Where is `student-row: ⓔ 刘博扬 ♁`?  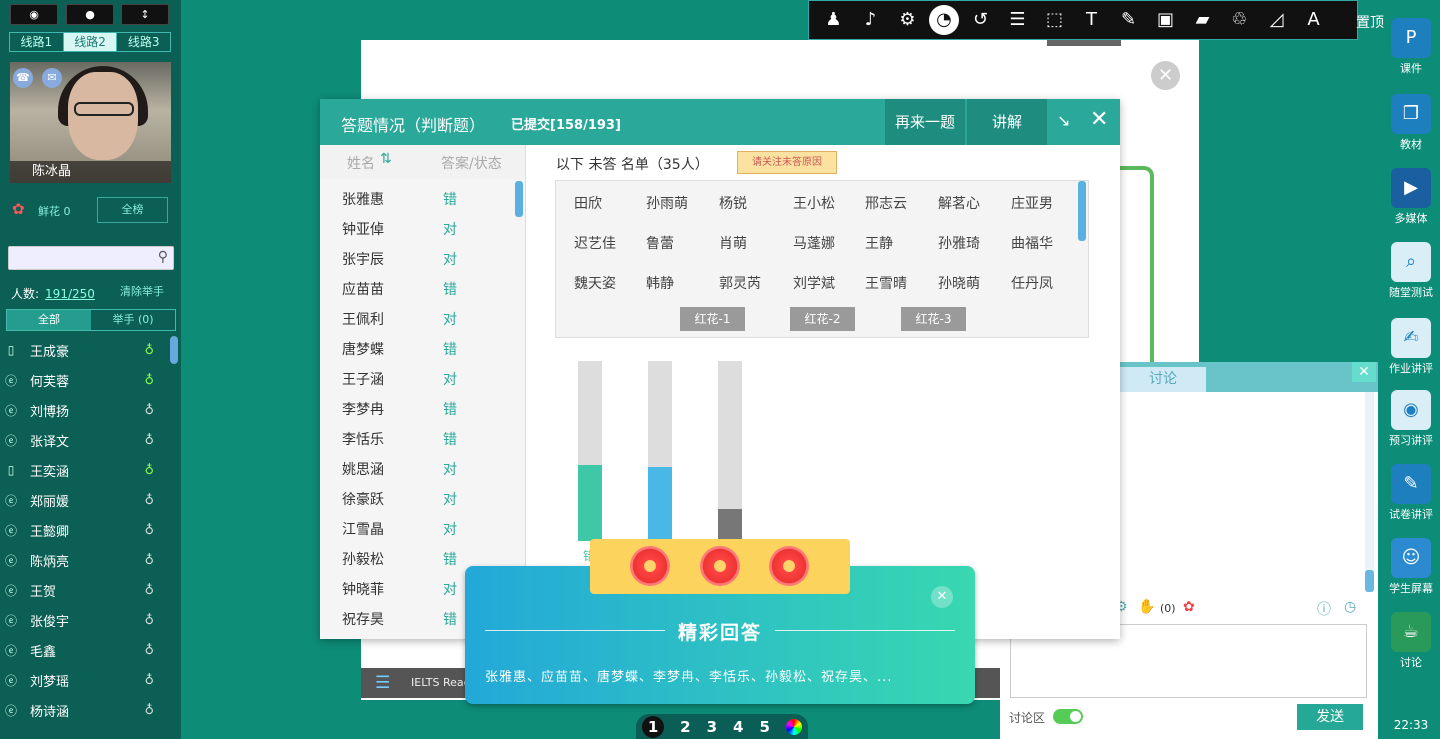
student-row: ⓔ 刘博扬 ♁ is located at coordinates (84, 410).